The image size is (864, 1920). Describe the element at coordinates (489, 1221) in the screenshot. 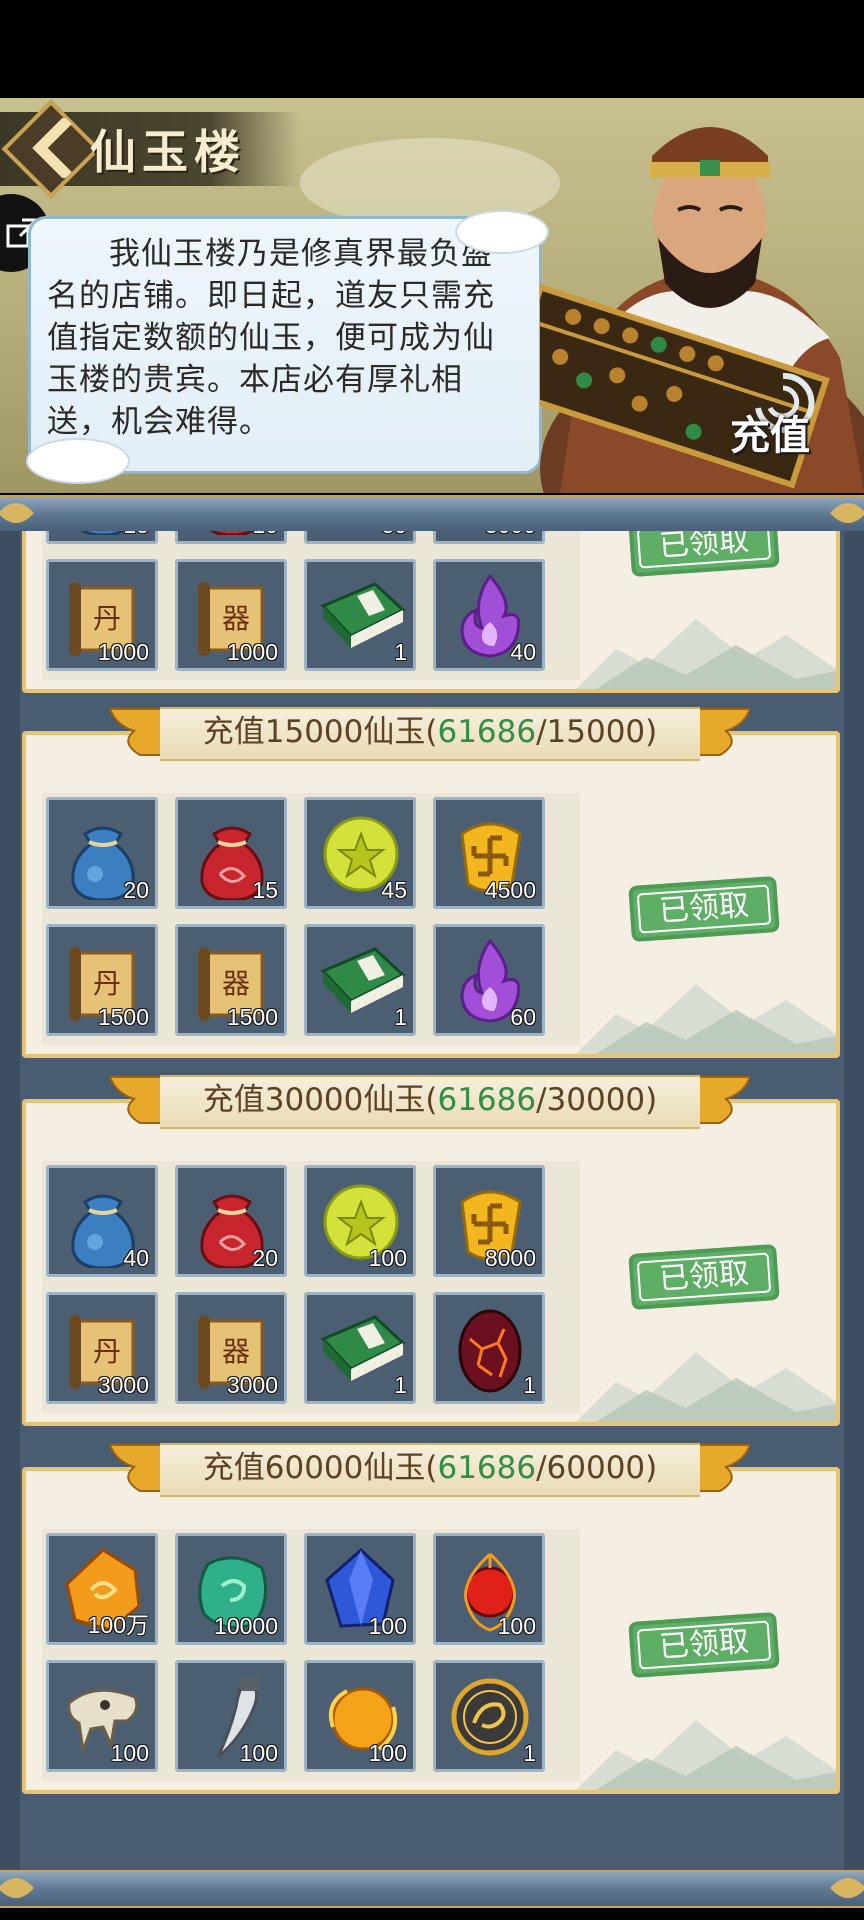

I see `reward-item-slot: 8000` at that location.